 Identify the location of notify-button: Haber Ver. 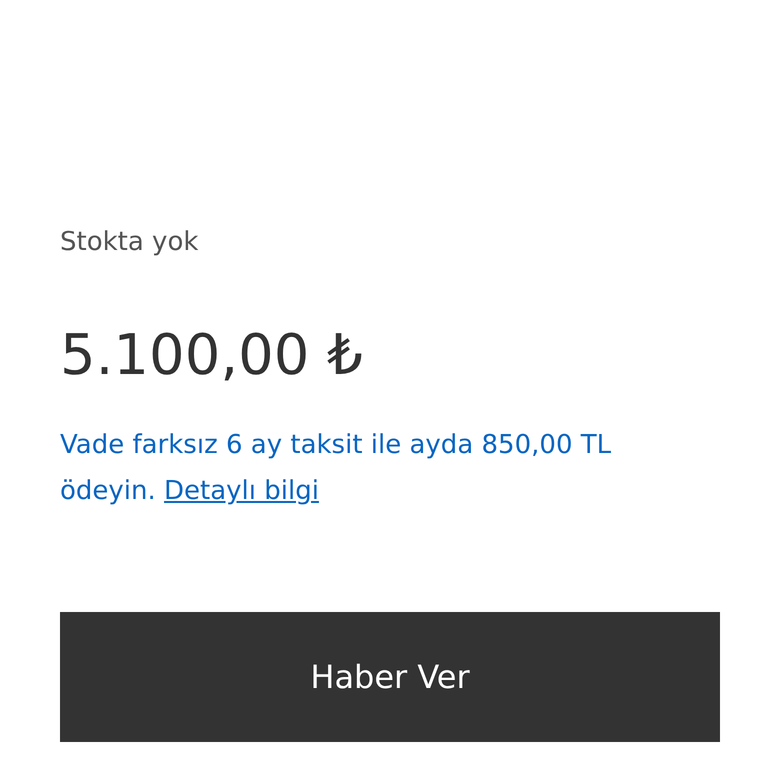
(390, 677).